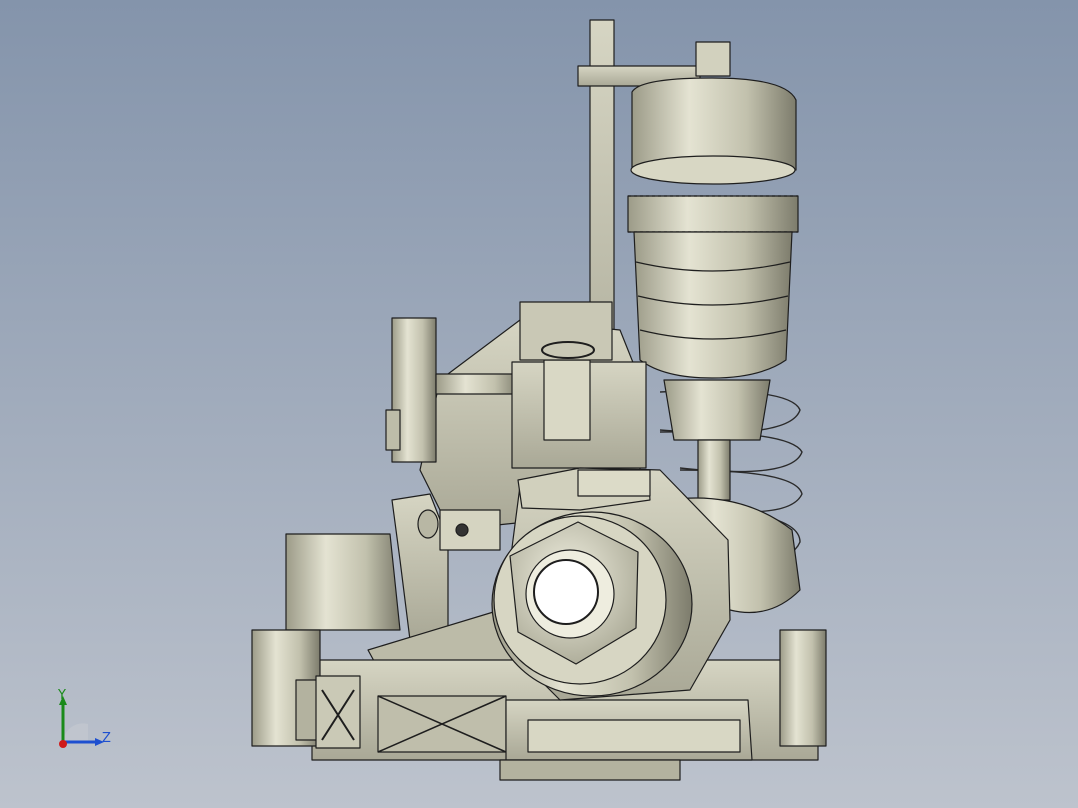 Image resolution: width=1078 pixels, height=808 pixels. What do you see at coordinates (470, 530) in the screenshot?
I see `pin` at bounding box center [470, 530].